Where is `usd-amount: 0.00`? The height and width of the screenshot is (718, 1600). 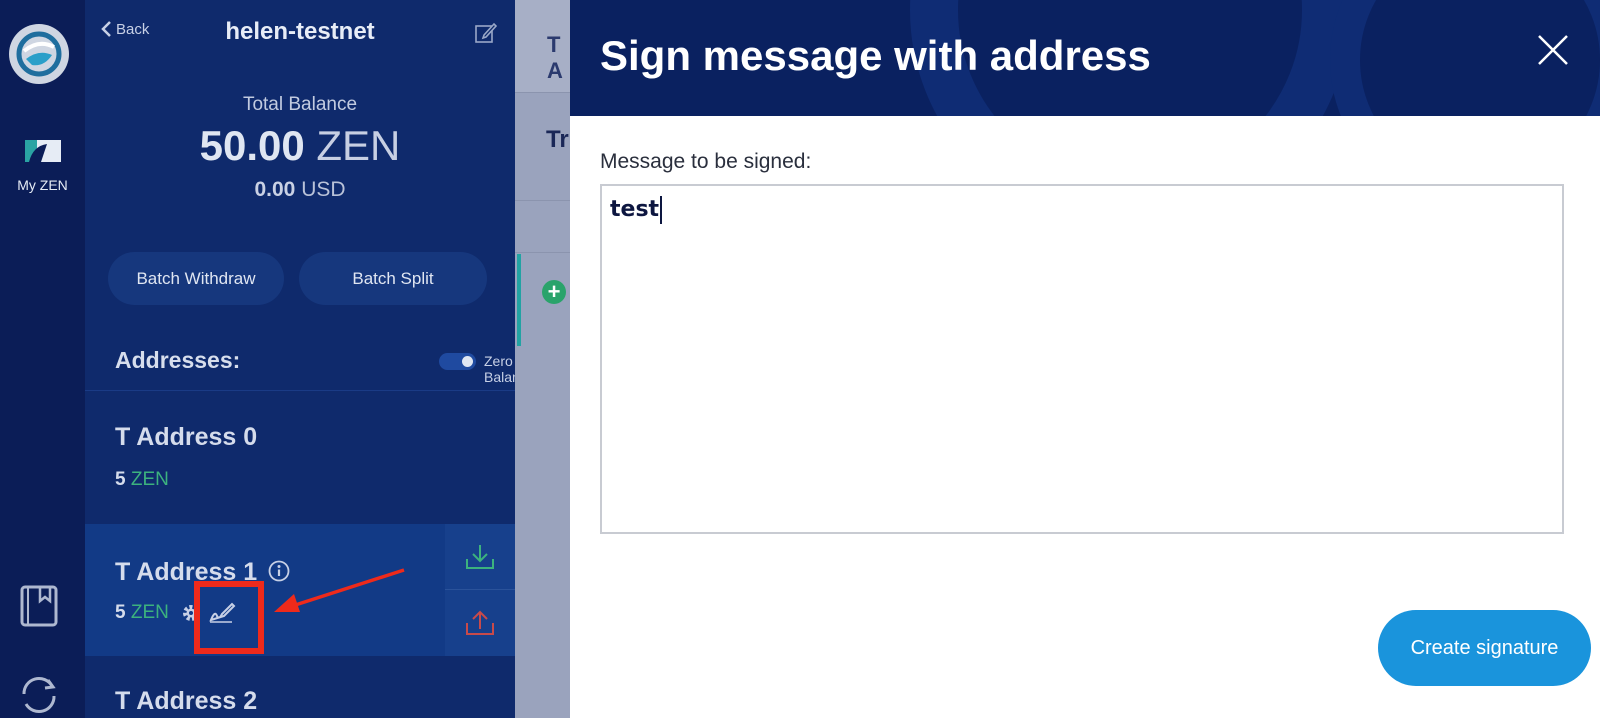 usd-amount: 0.00 is located at coordinates (275, 189).